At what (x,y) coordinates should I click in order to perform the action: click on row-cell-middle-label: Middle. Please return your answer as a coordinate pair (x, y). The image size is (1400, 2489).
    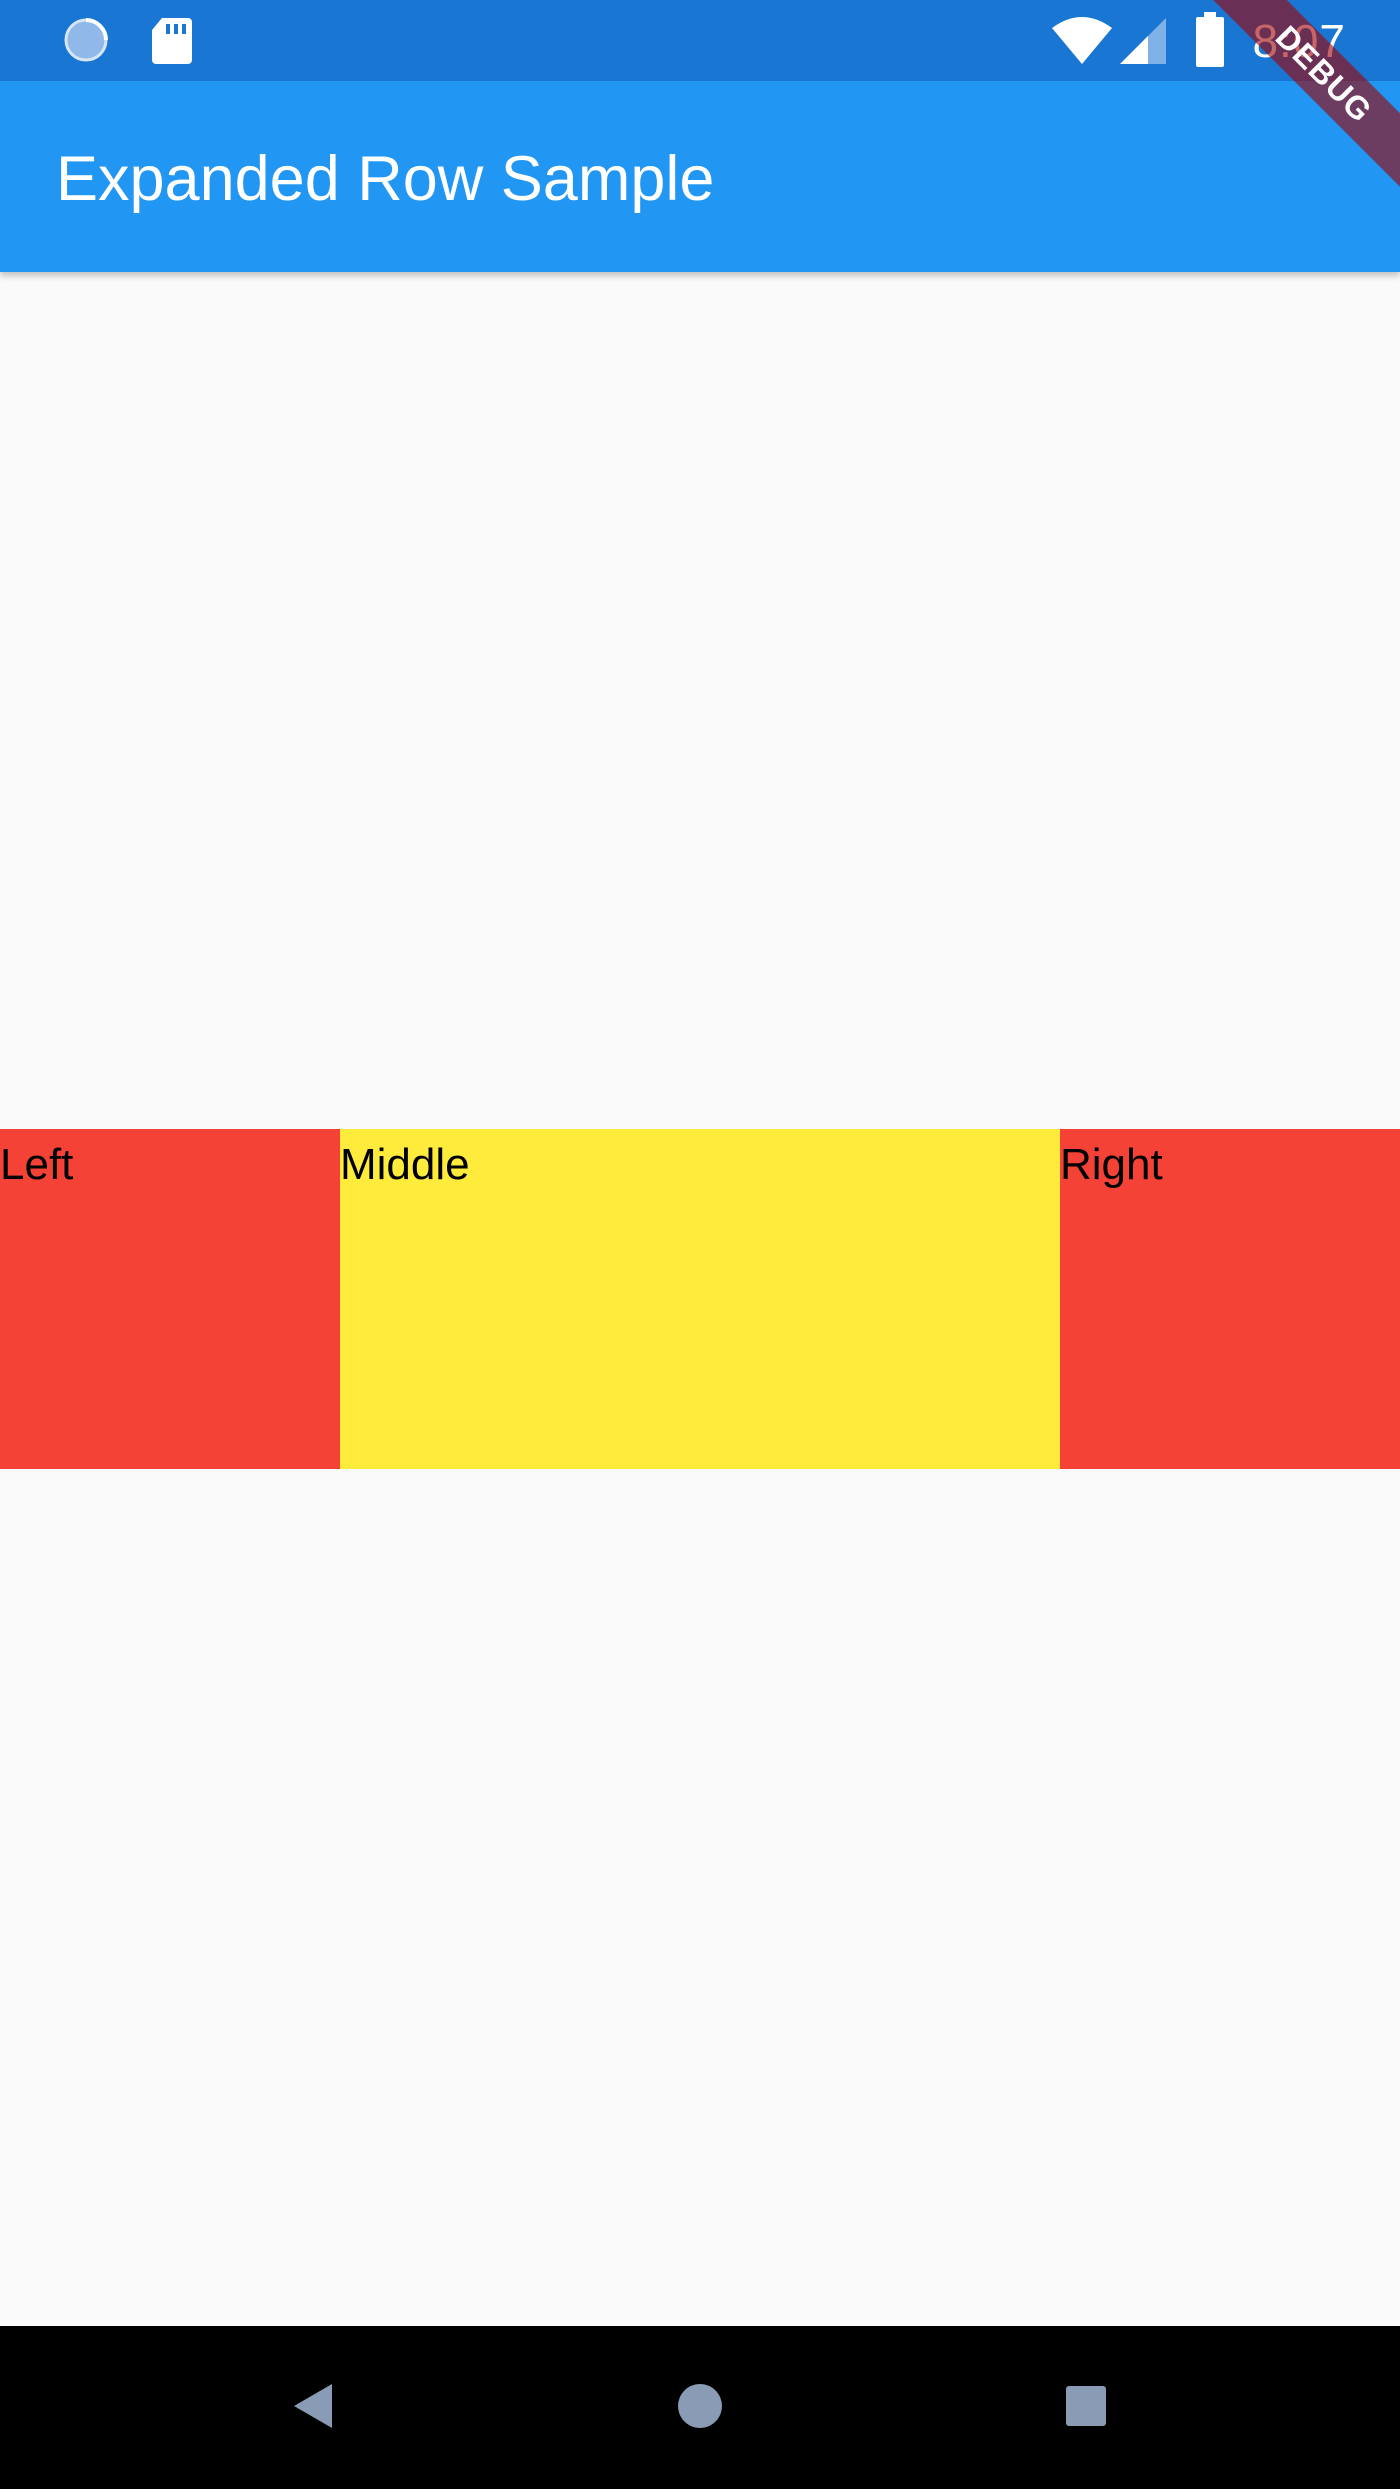
    Looking at the image, I should click on (405, 1164).